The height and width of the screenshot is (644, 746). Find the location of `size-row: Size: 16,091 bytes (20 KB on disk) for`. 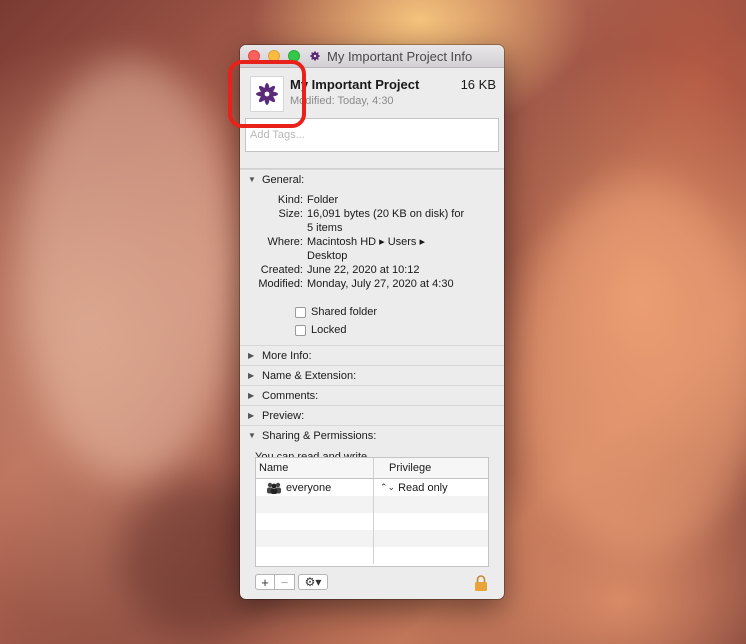

size-row: Size: 16,091 bytes (20 KB on disk) for is located at coordinates (372, 214).